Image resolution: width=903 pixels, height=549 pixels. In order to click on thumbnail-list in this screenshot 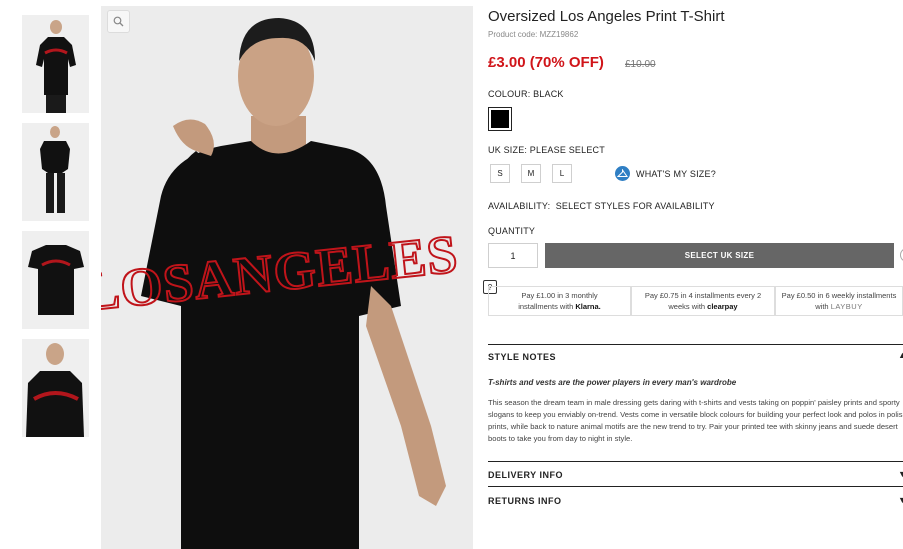, I will do `click(55, 231)`.